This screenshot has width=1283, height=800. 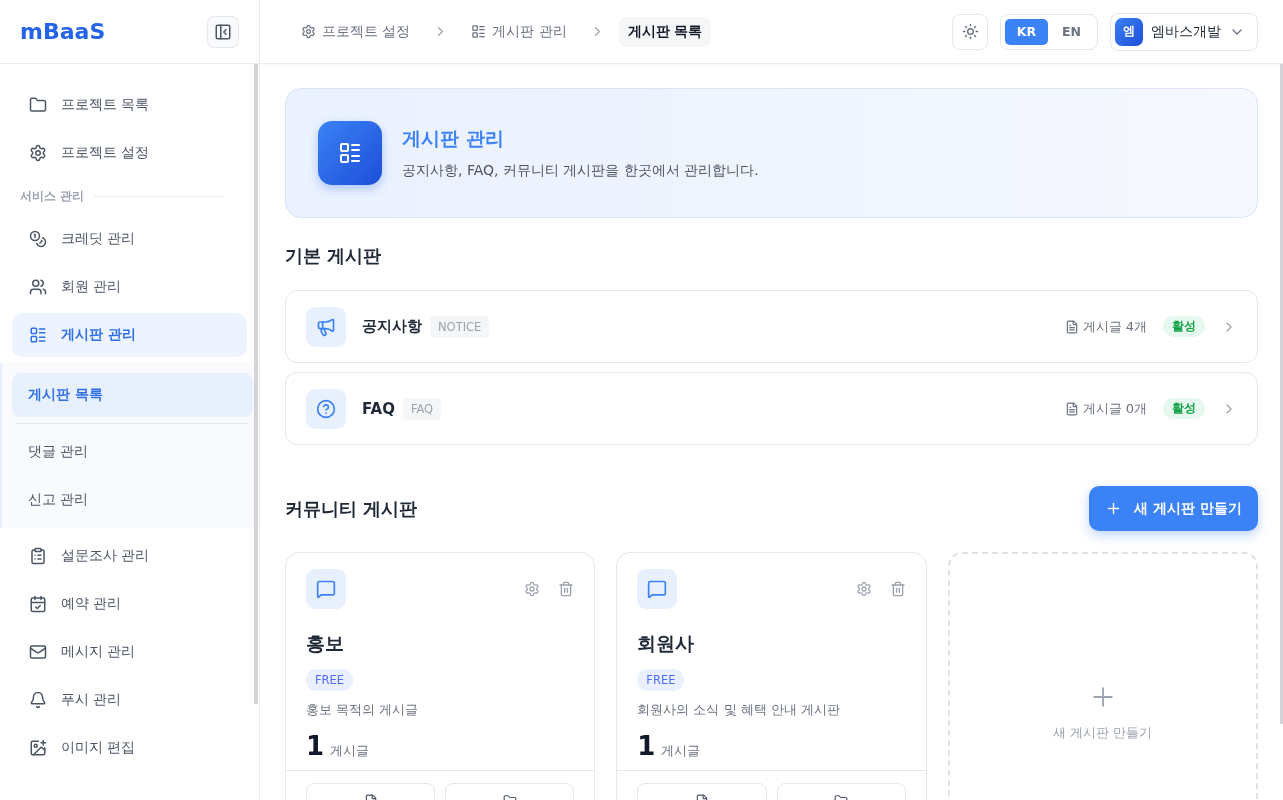 I want to click on post-count: 게시글 0개, so click(x=1105, y=408).